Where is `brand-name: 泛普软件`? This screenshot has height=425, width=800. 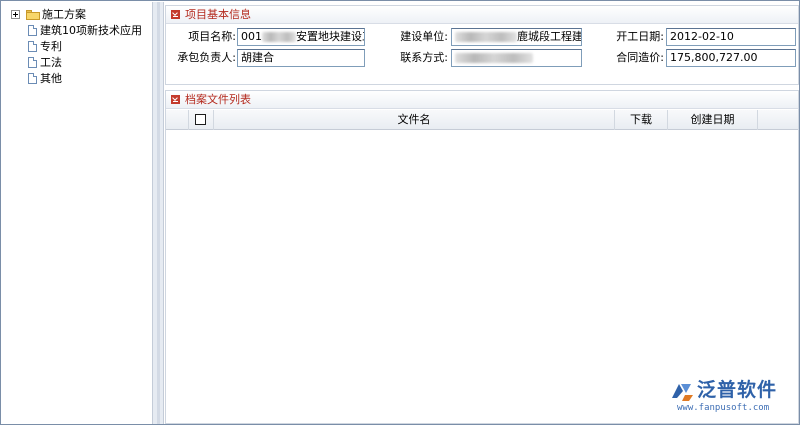 brand-name: 泛普软件 is located at coordinates (737, 390).